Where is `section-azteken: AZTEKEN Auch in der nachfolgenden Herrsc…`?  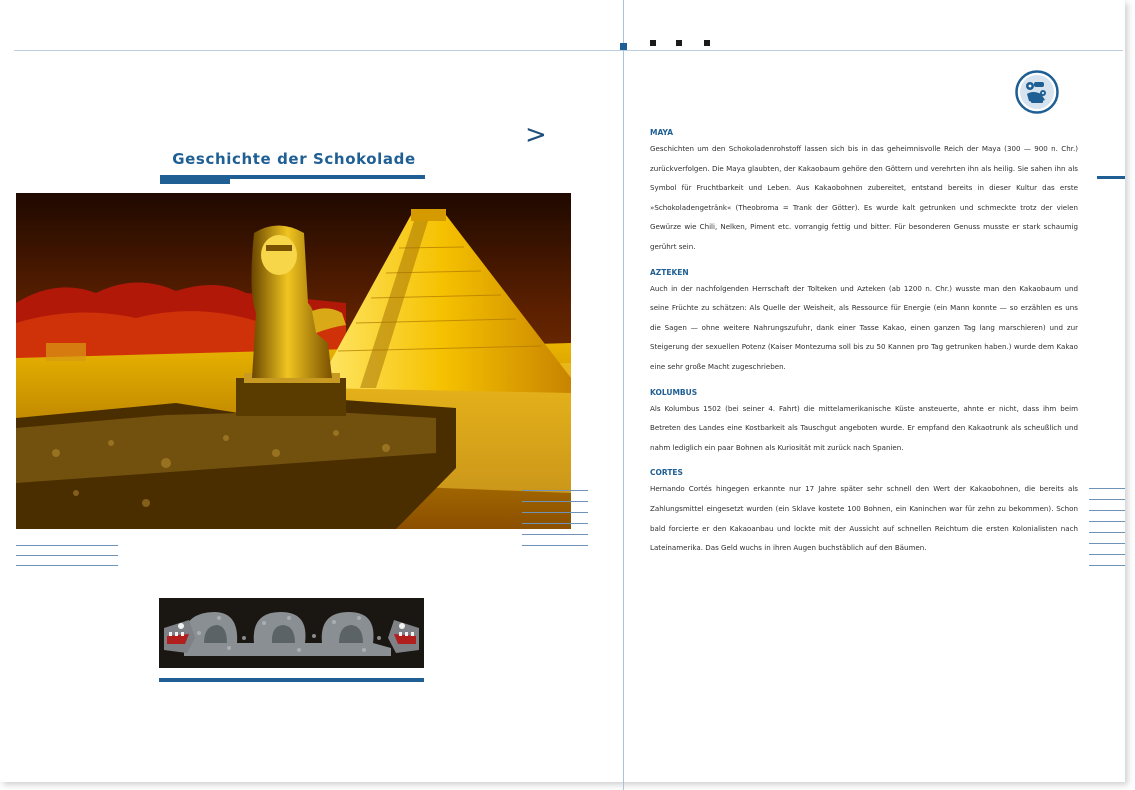
section-azteken: AZTEKEN Auch in der nachfolgenden Herrsc… is located at coordinates (864, 322).